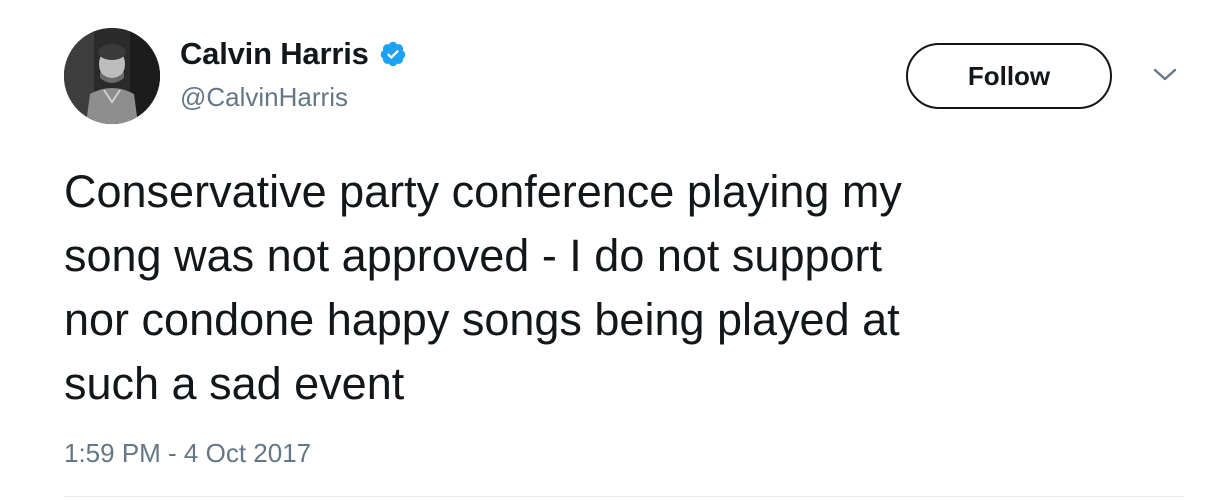 This screenshot has height=500, width=1214. What do you see at coordinates (393, 54) in the screenshot?
I see `verified-badge-icon` at bounding box center [393, 54].